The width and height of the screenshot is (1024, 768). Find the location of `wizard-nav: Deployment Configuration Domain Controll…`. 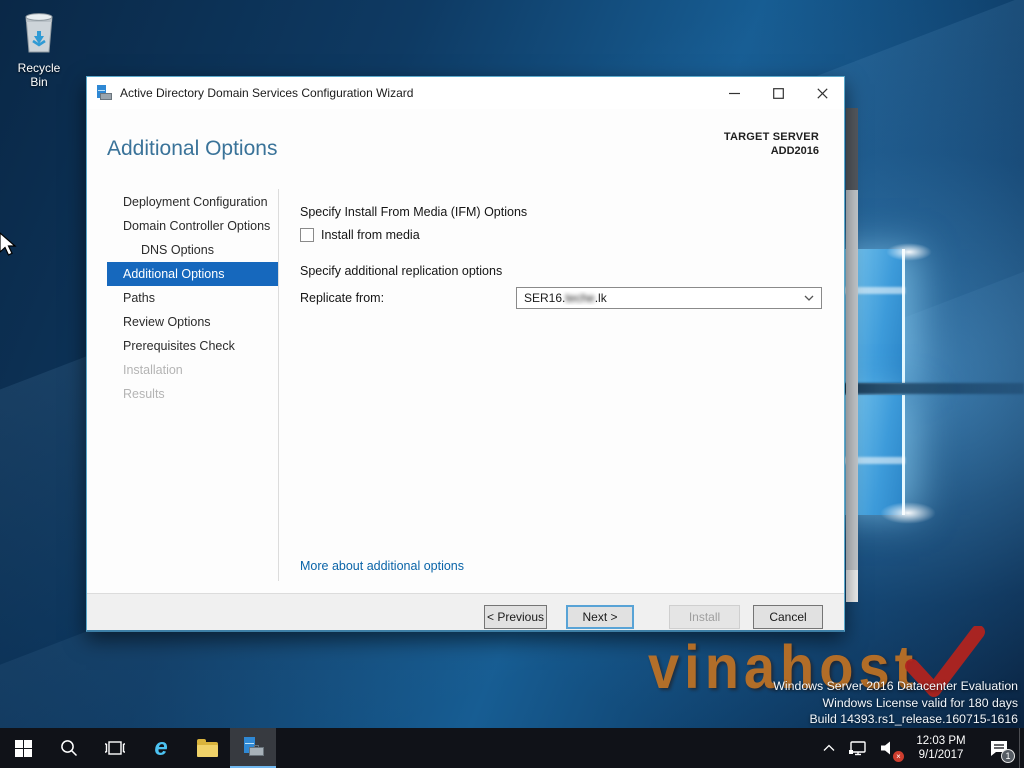

wizard-nav: Deployment Configuration Domain Controll… is located at coordinates (192, 298).